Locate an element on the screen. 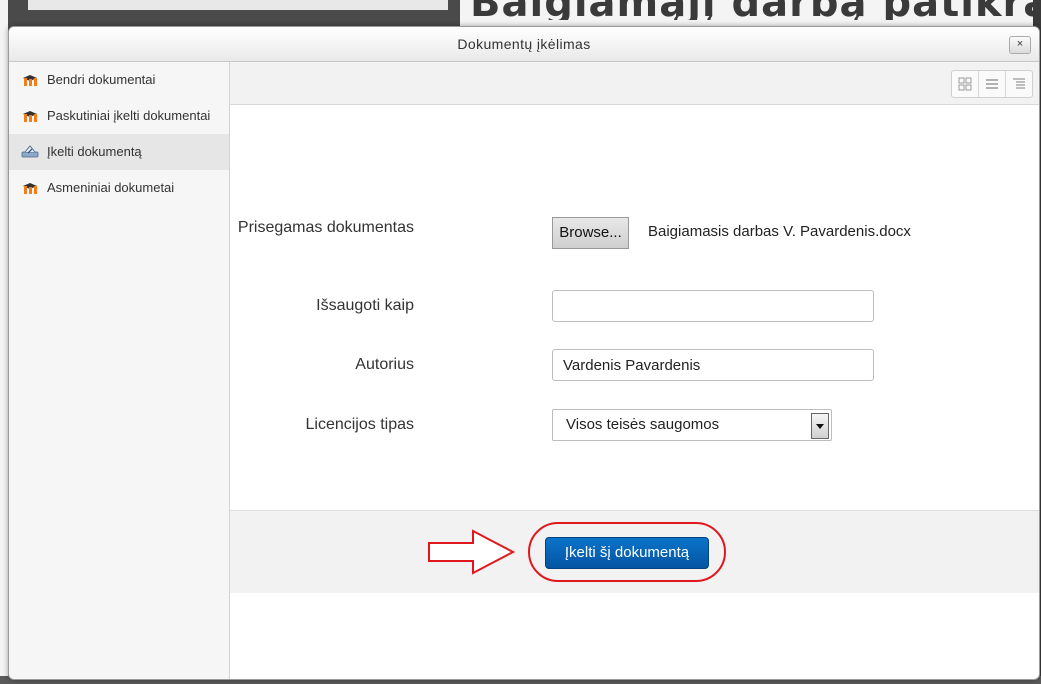 This screenshot has height=684, width=1041. tree-view-icon is located at coordinates (1019, 83).